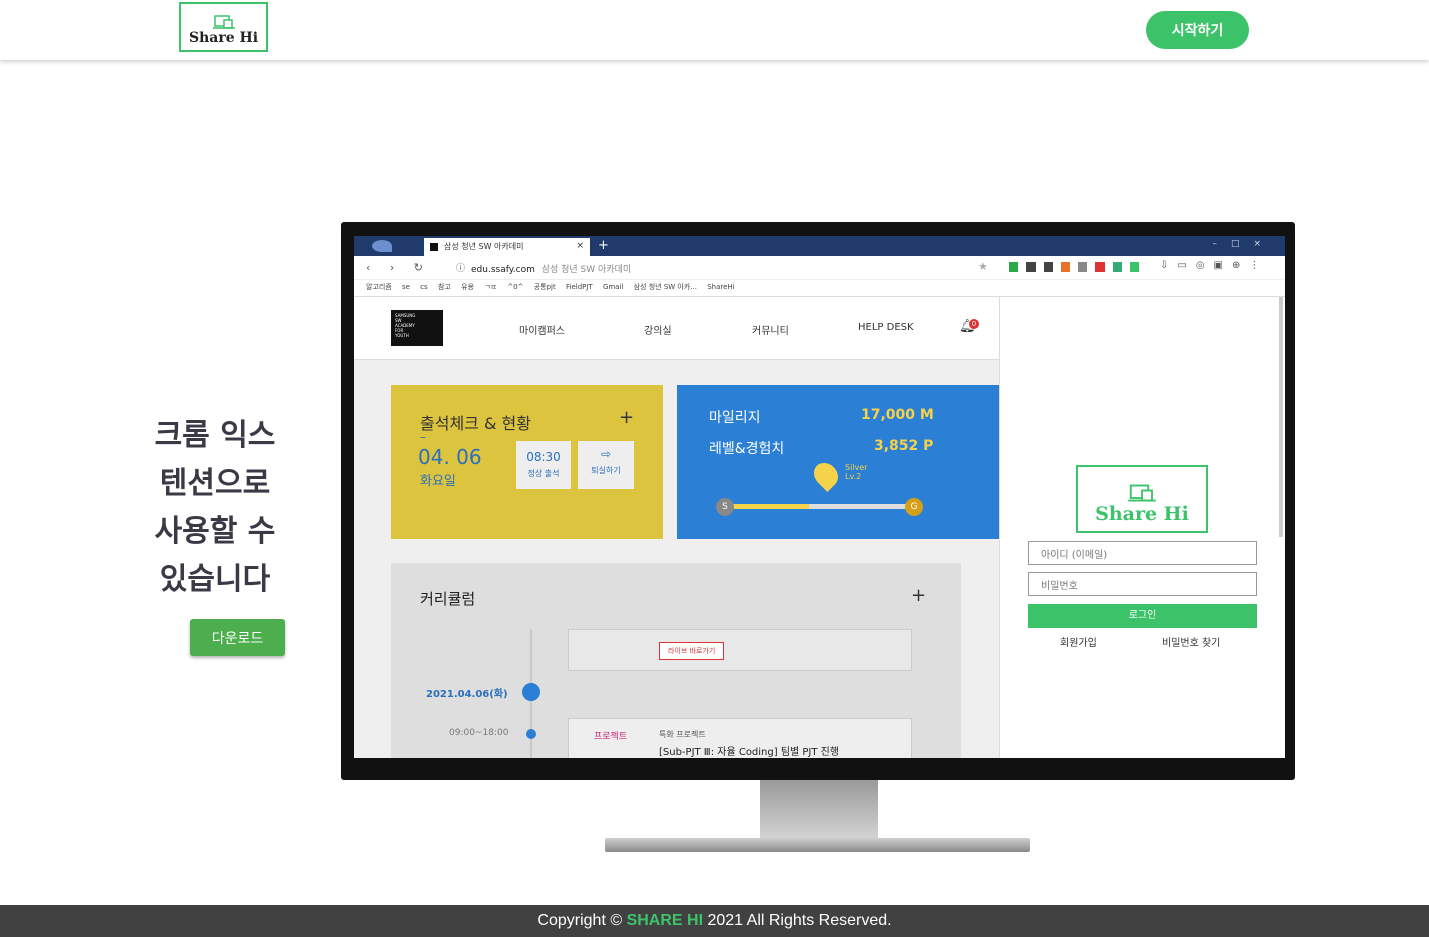 The image size is (1429, 937). Describe the element at coordinates (490, 287) in the screenshot. I see `bookmark: ㄱㄸ` at that location.